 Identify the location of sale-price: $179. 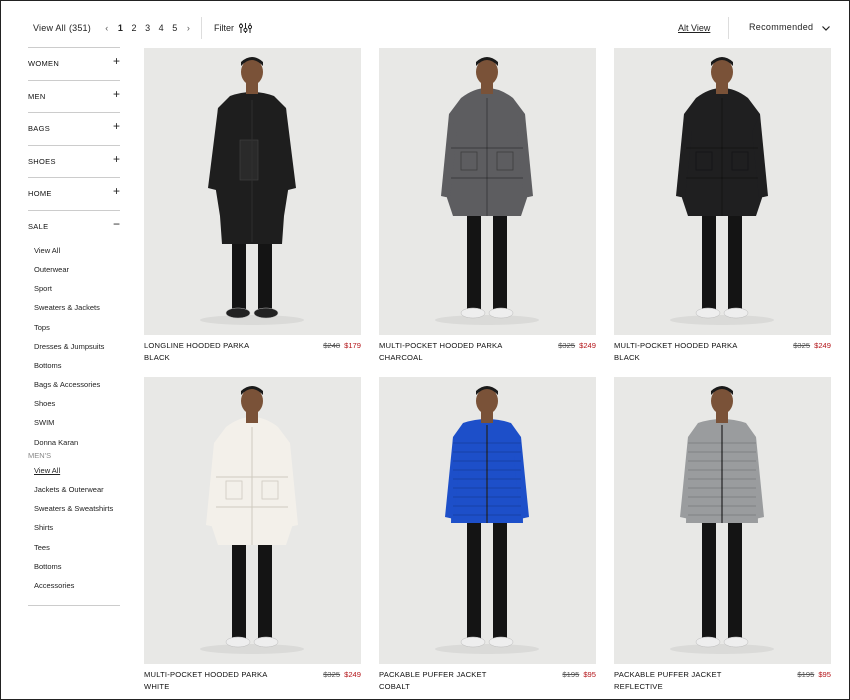
(352, 345).